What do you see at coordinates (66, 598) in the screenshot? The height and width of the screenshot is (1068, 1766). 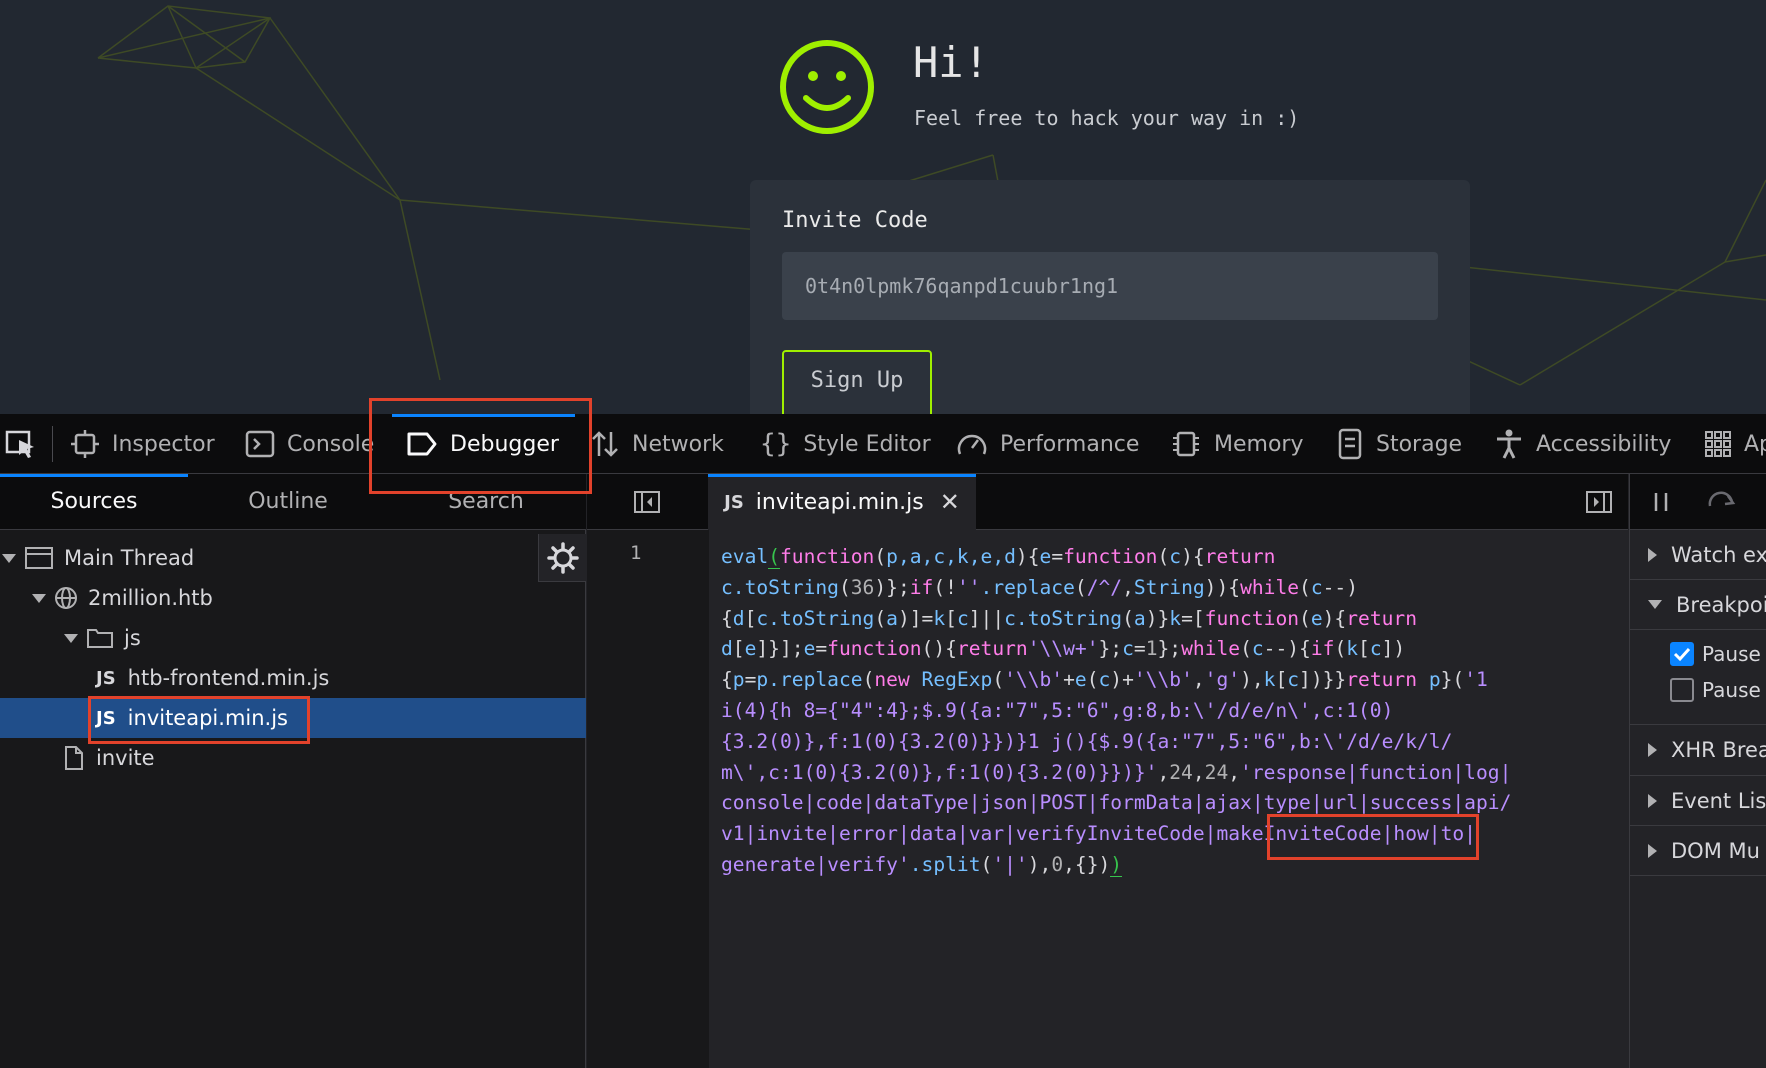 I see `globe-icon` at bounding box center [66, 598].